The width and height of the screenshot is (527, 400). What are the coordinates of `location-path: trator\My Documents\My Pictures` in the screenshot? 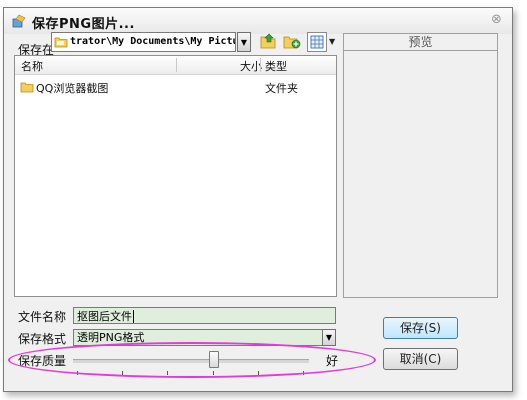 It's located at (152, 41).